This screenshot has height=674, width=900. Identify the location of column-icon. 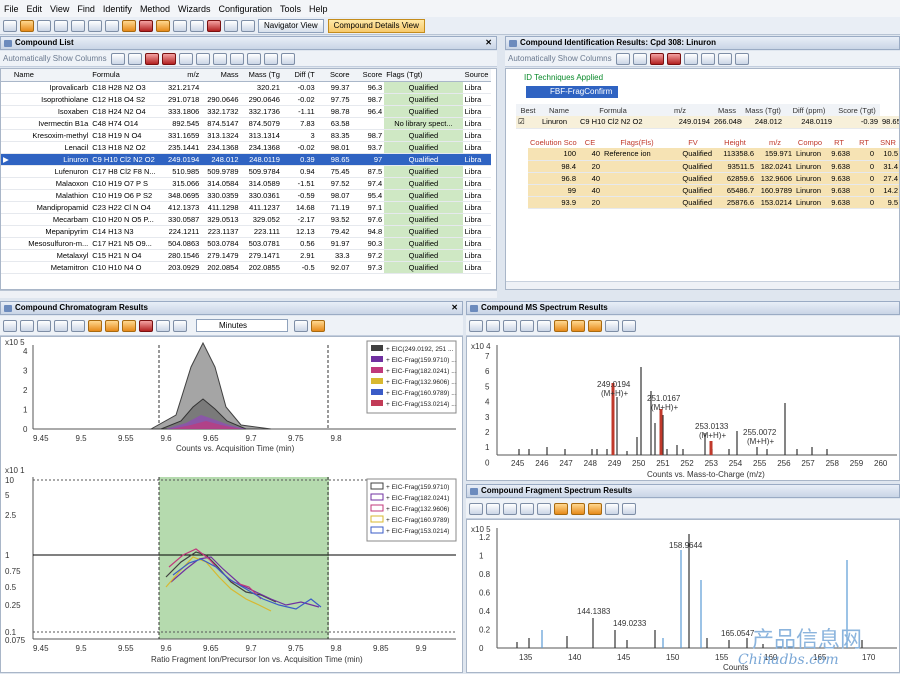
(117, 58).